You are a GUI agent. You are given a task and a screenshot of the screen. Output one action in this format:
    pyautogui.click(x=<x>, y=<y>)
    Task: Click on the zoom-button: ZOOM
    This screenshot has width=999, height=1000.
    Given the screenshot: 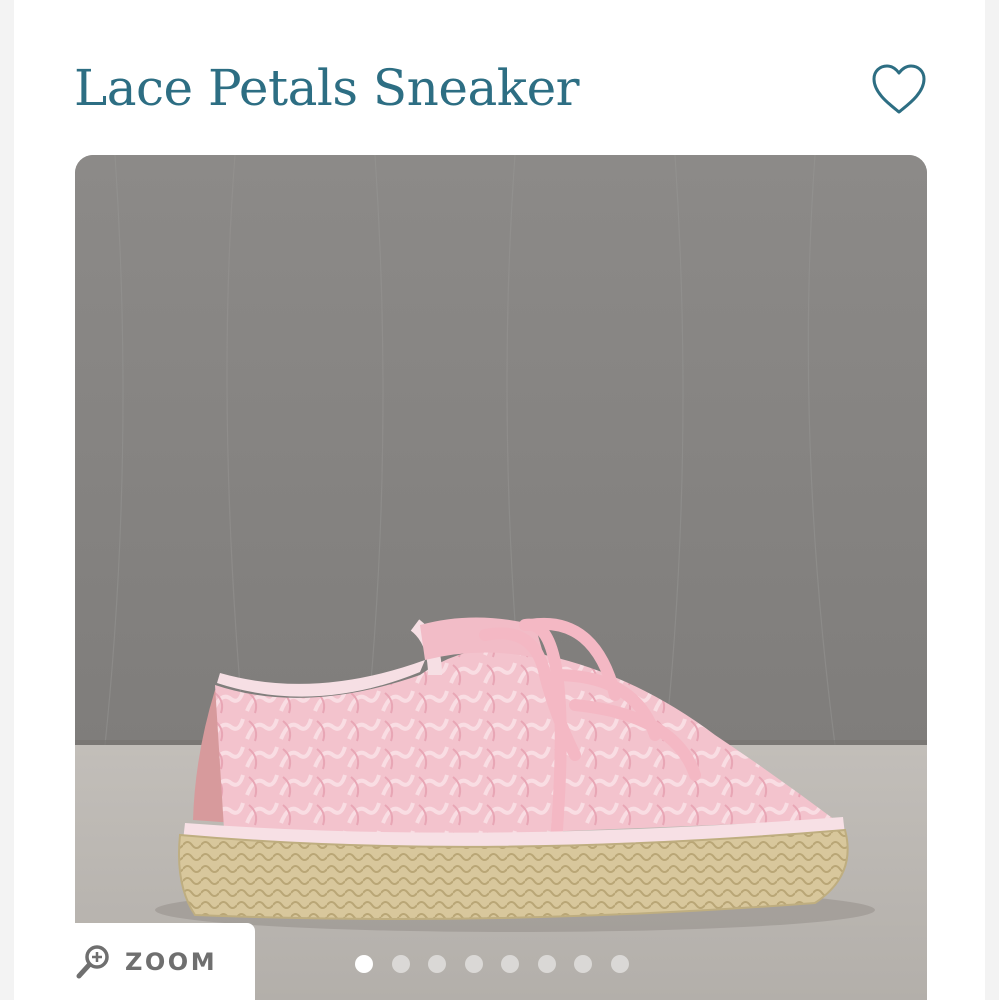 What is the action you would take?
    pyautogui.click(x=165, y=961)
    